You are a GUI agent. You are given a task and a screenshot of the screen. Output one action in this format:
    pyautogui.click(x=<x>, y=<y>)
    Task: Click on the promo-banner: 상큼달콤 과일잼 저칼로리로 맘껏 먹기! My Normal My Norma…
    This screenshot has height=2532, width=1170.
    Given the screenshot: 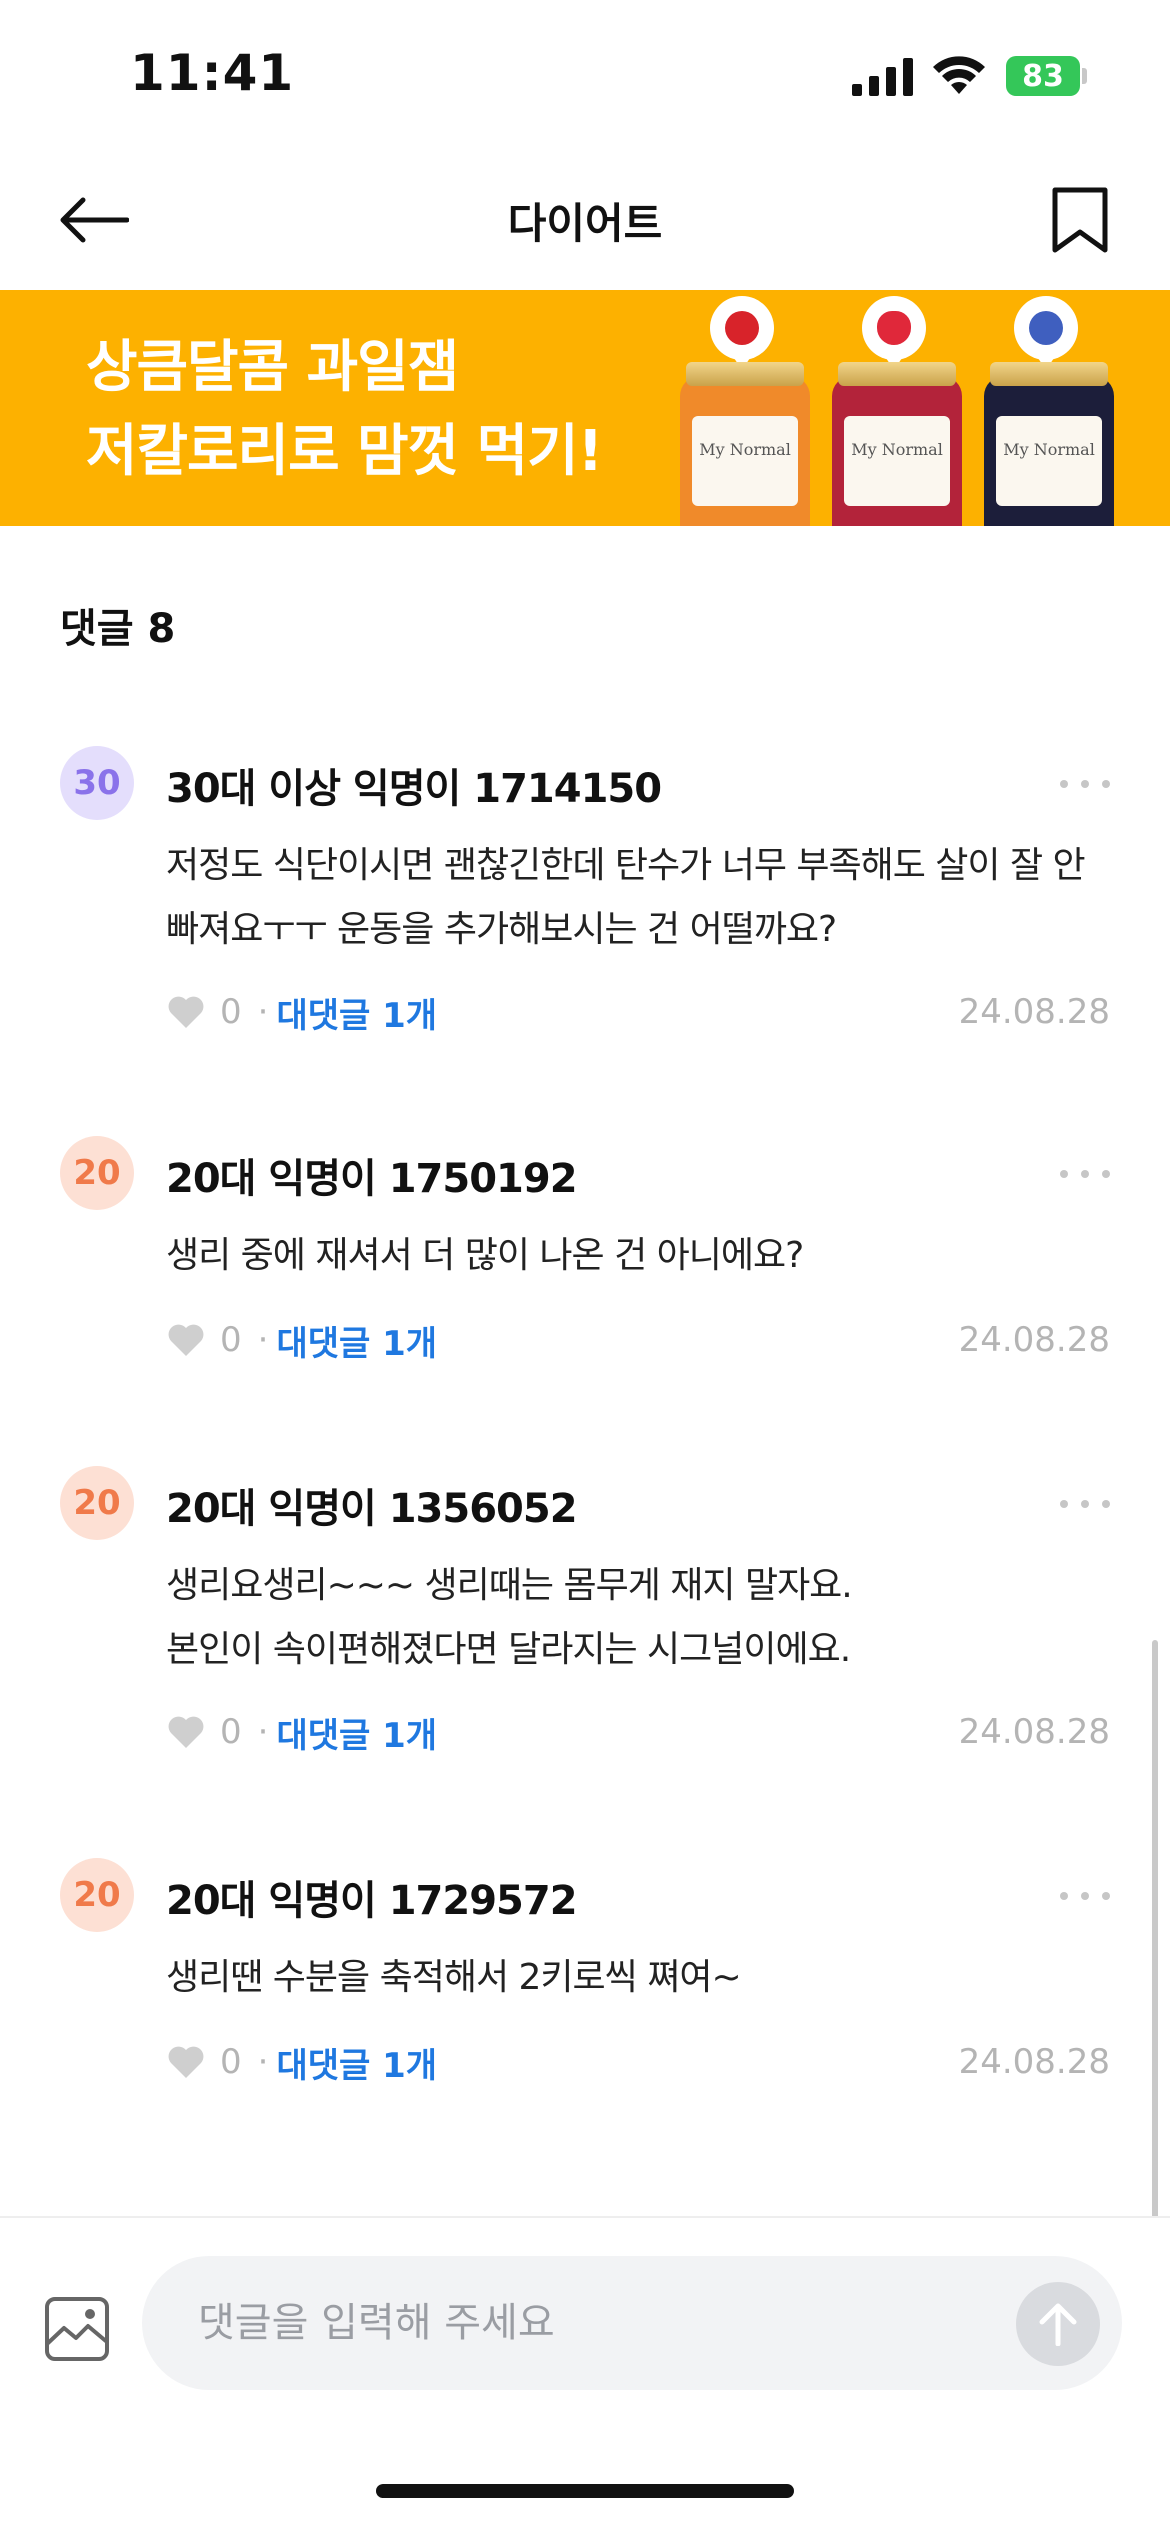 What is the action you would take?
    pyautogui.click(x=585, y=408)
    